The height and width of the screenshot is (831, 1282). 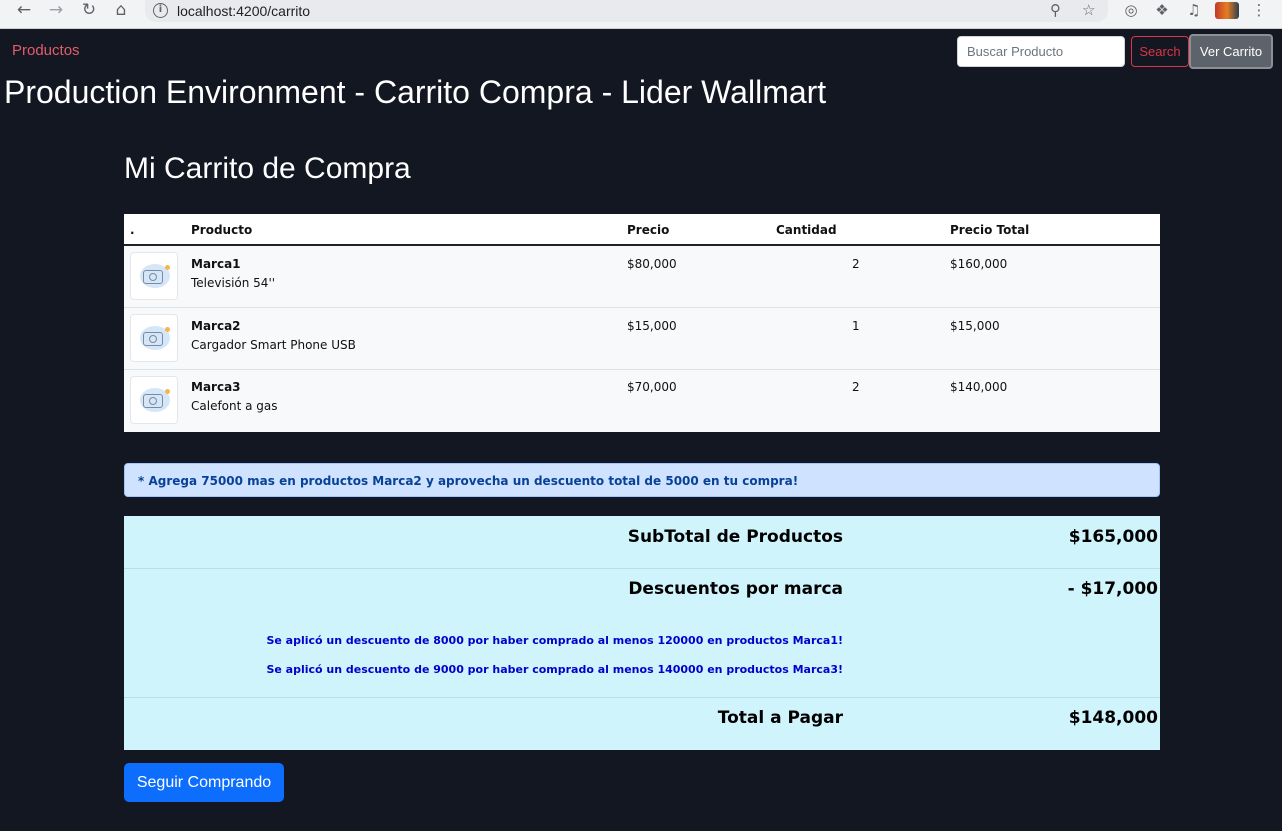 I want to click on cart-title: Mi Carrito de Compra, so click(x=267, y=168).